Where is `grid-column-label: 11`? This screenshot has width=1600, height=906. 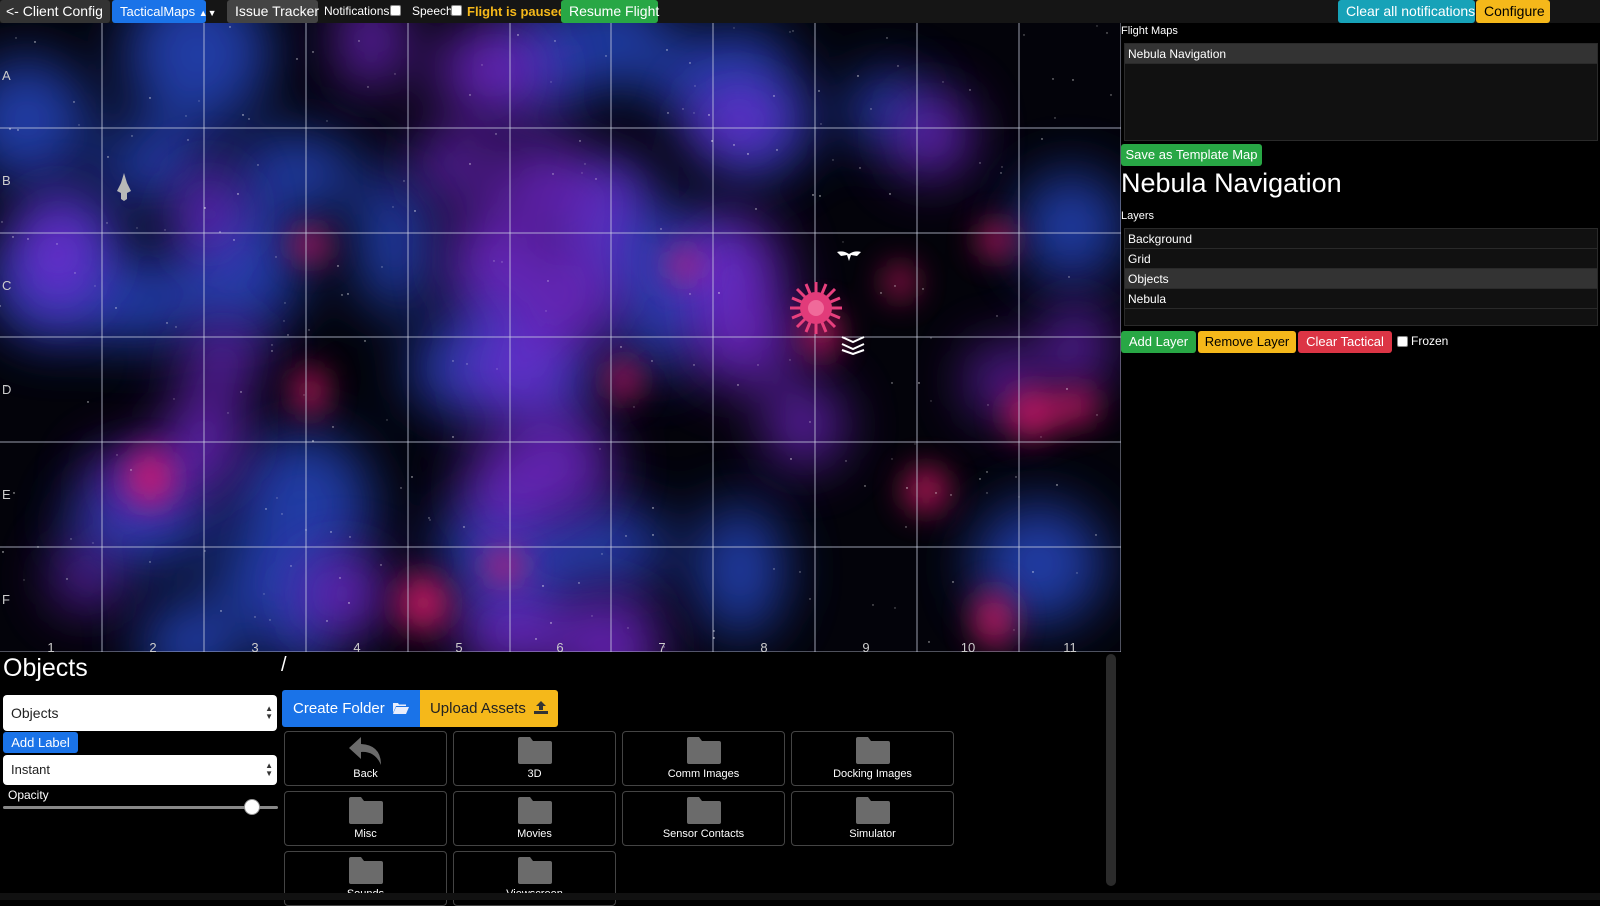
grid-column-label: 11 is located at coordinates (1070, 646).